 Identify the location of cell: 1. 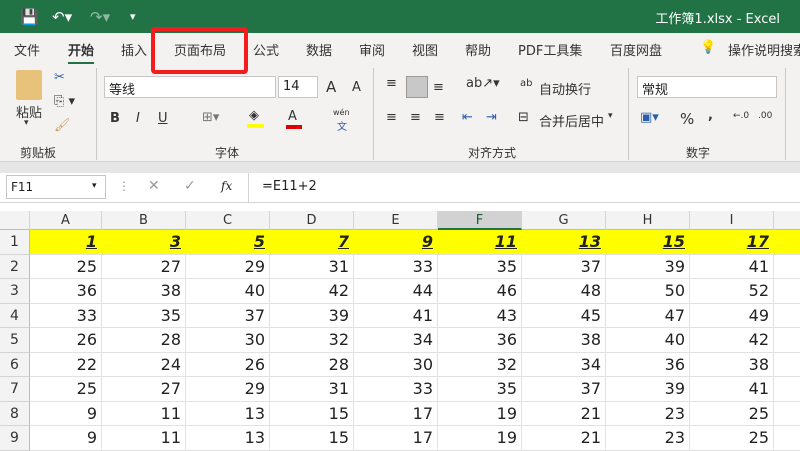
(66, 242).